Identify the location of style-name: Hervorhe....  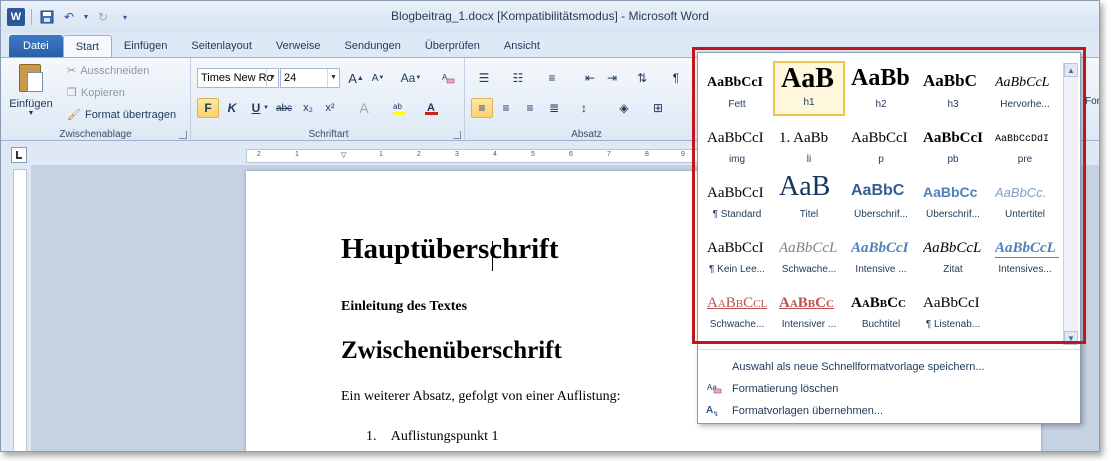
(1025, 104).